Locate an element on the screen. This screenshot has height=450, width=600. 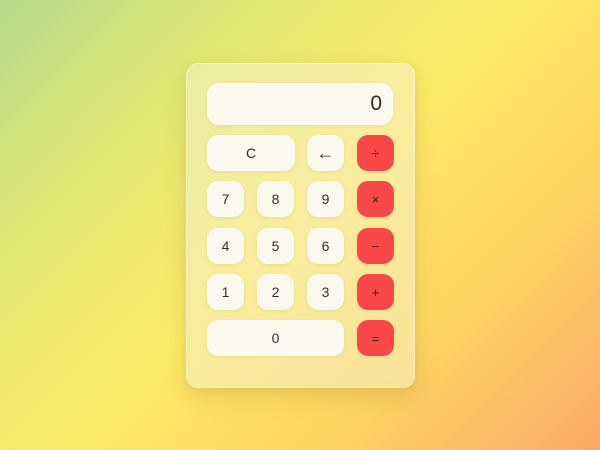
divide-button: ÷ is located at coordinates (375, 153).